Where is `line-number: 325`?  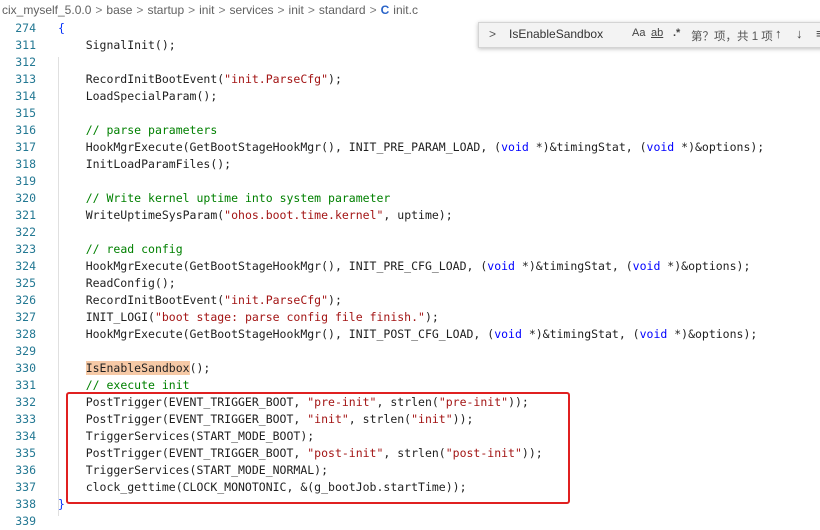
line-number: 325 is located at coordinates (25, 283).